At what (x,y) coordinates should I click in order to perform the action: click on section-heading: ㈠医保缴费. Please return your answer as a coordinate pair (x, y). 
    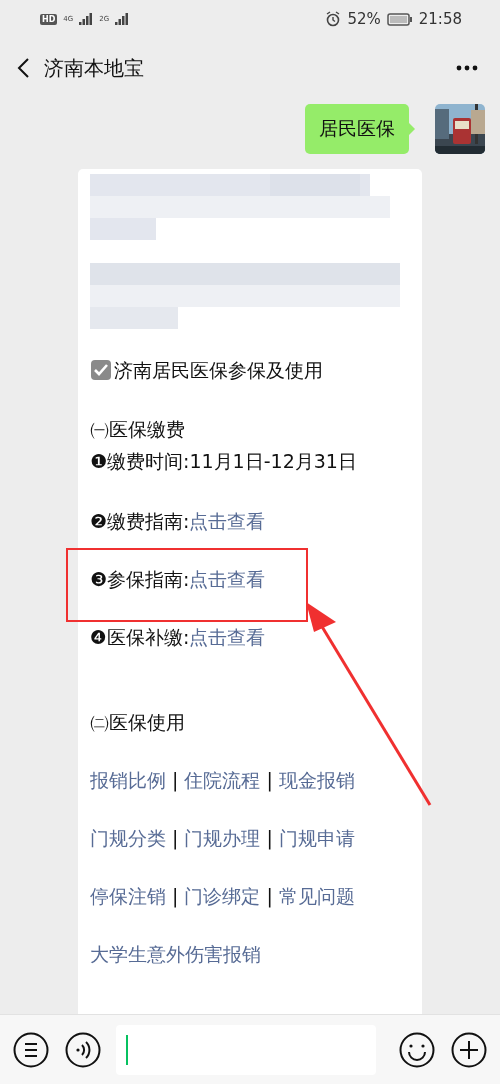
    Looking at the image, I should click on (137, 429).